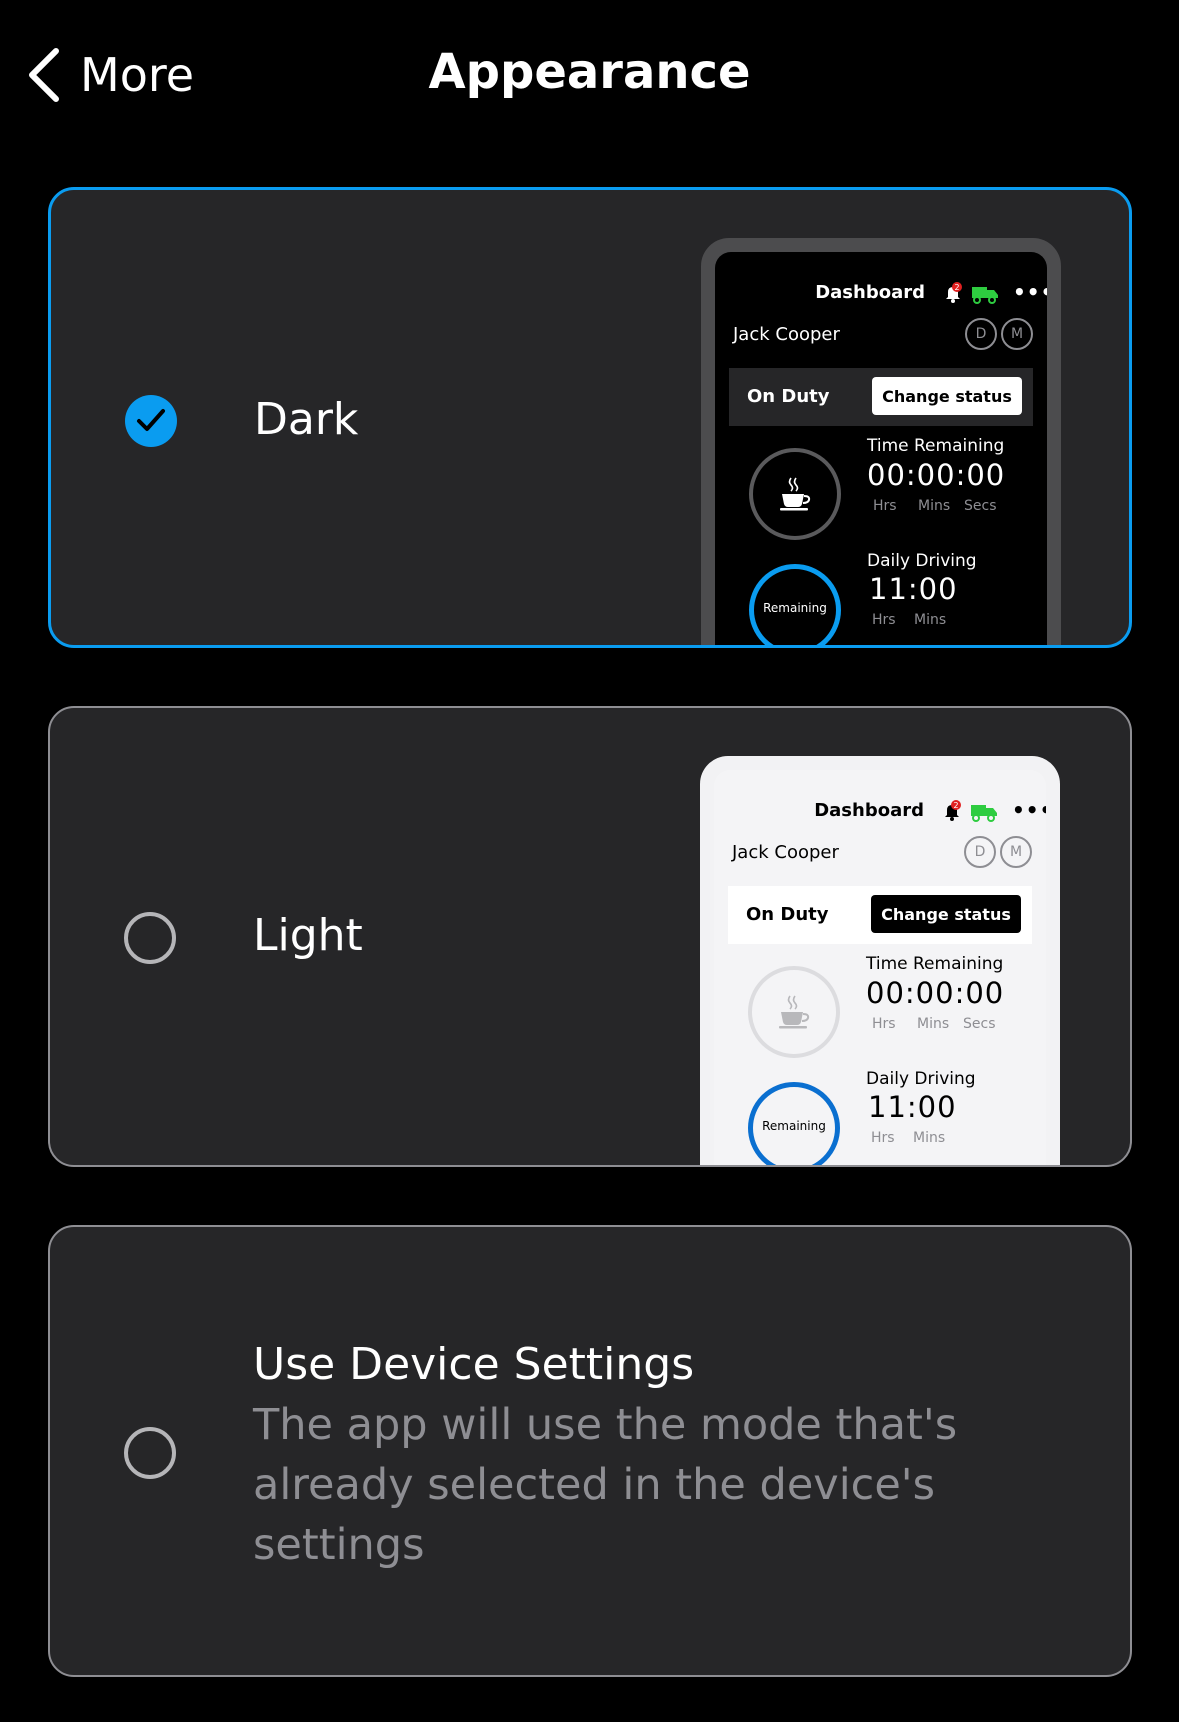  Describe the element at coordinates (474, 1364) in the screenshot. I see `option-device-label: Use Device Settings` at that location.